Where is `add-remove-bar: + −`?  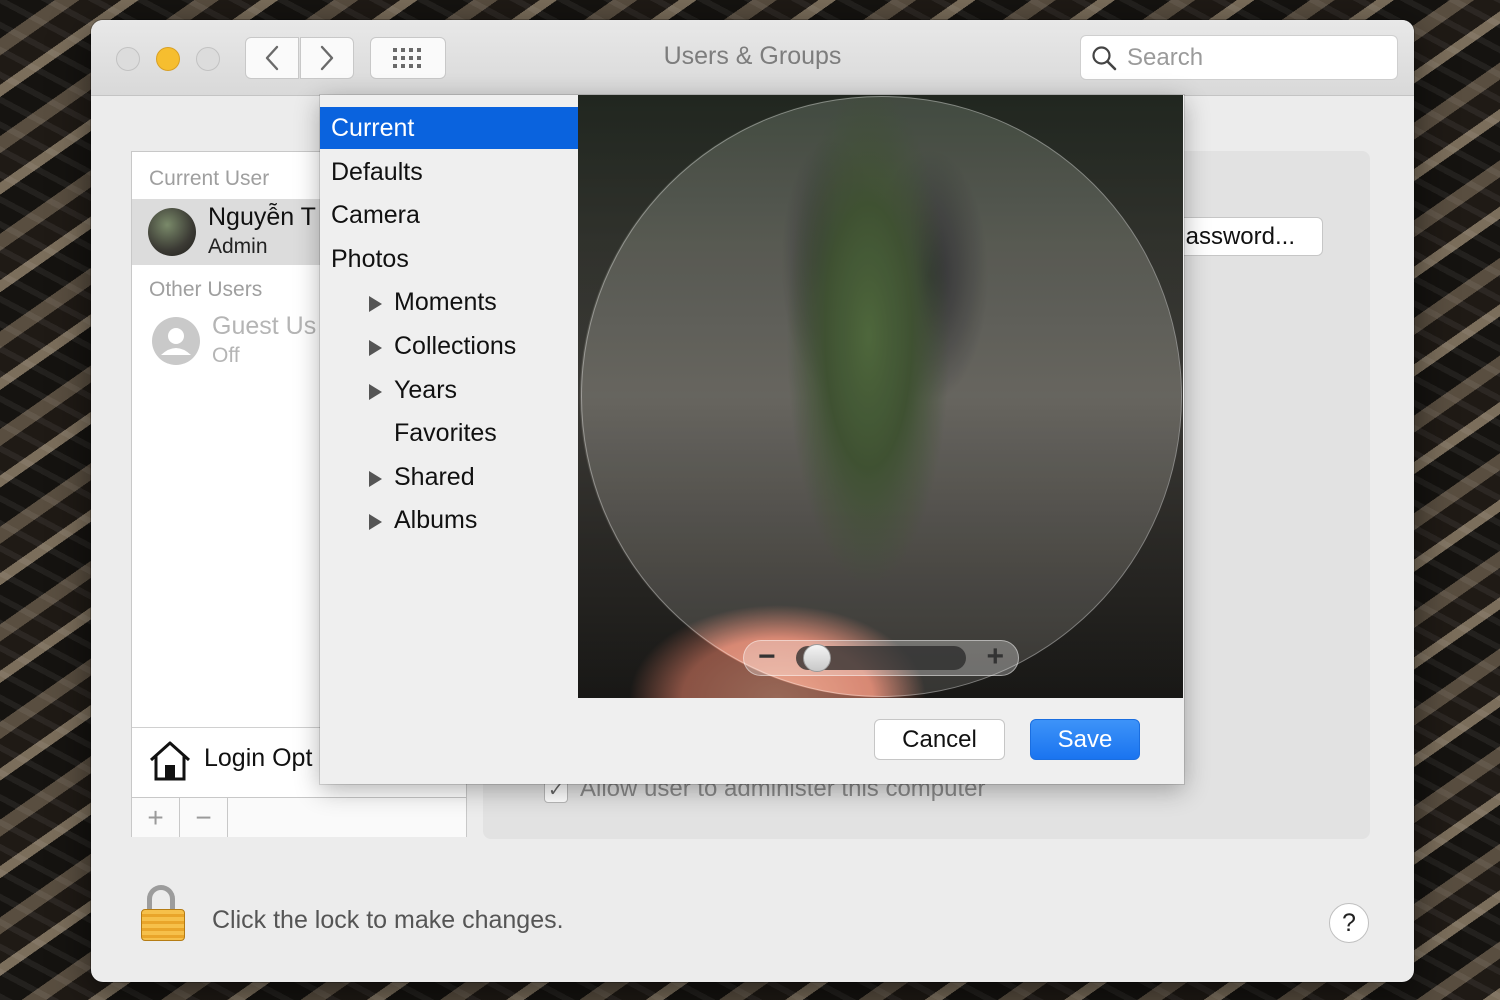
add-remove-bar: + − is located at coordinates (299, 817).